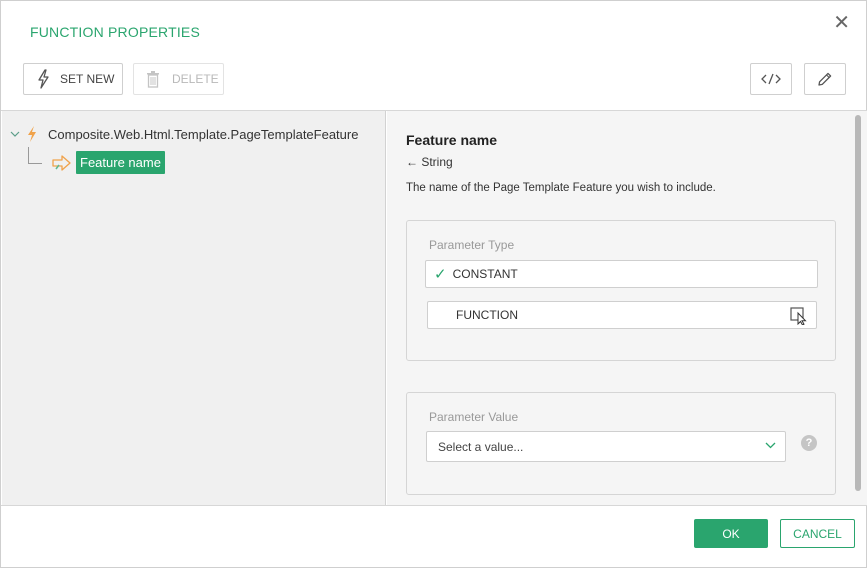 This screenshot has height=568, width=867. What do you see at coordinates (429, 162) in the screenshot?
I see `parameter-type-text: ← String` at bounding box center [429, 162].